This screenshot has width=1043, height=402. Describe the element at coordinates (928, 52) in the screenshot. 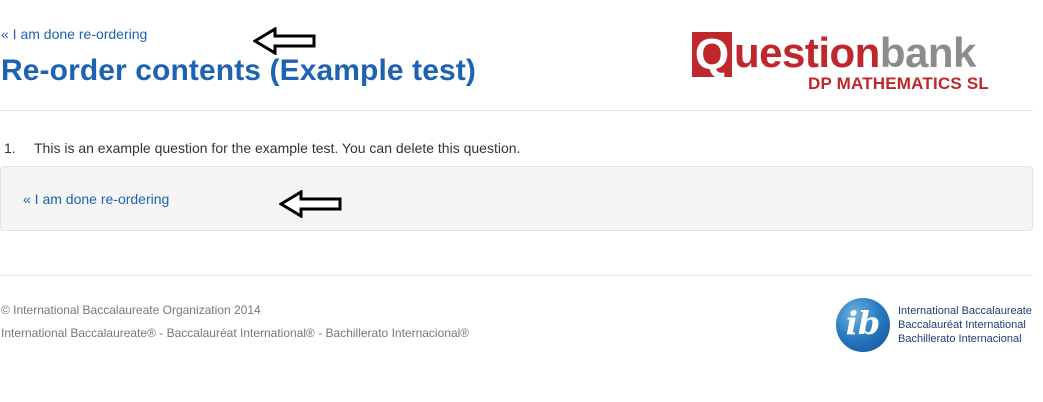

I see `logo-word-bank: bank` at that location.